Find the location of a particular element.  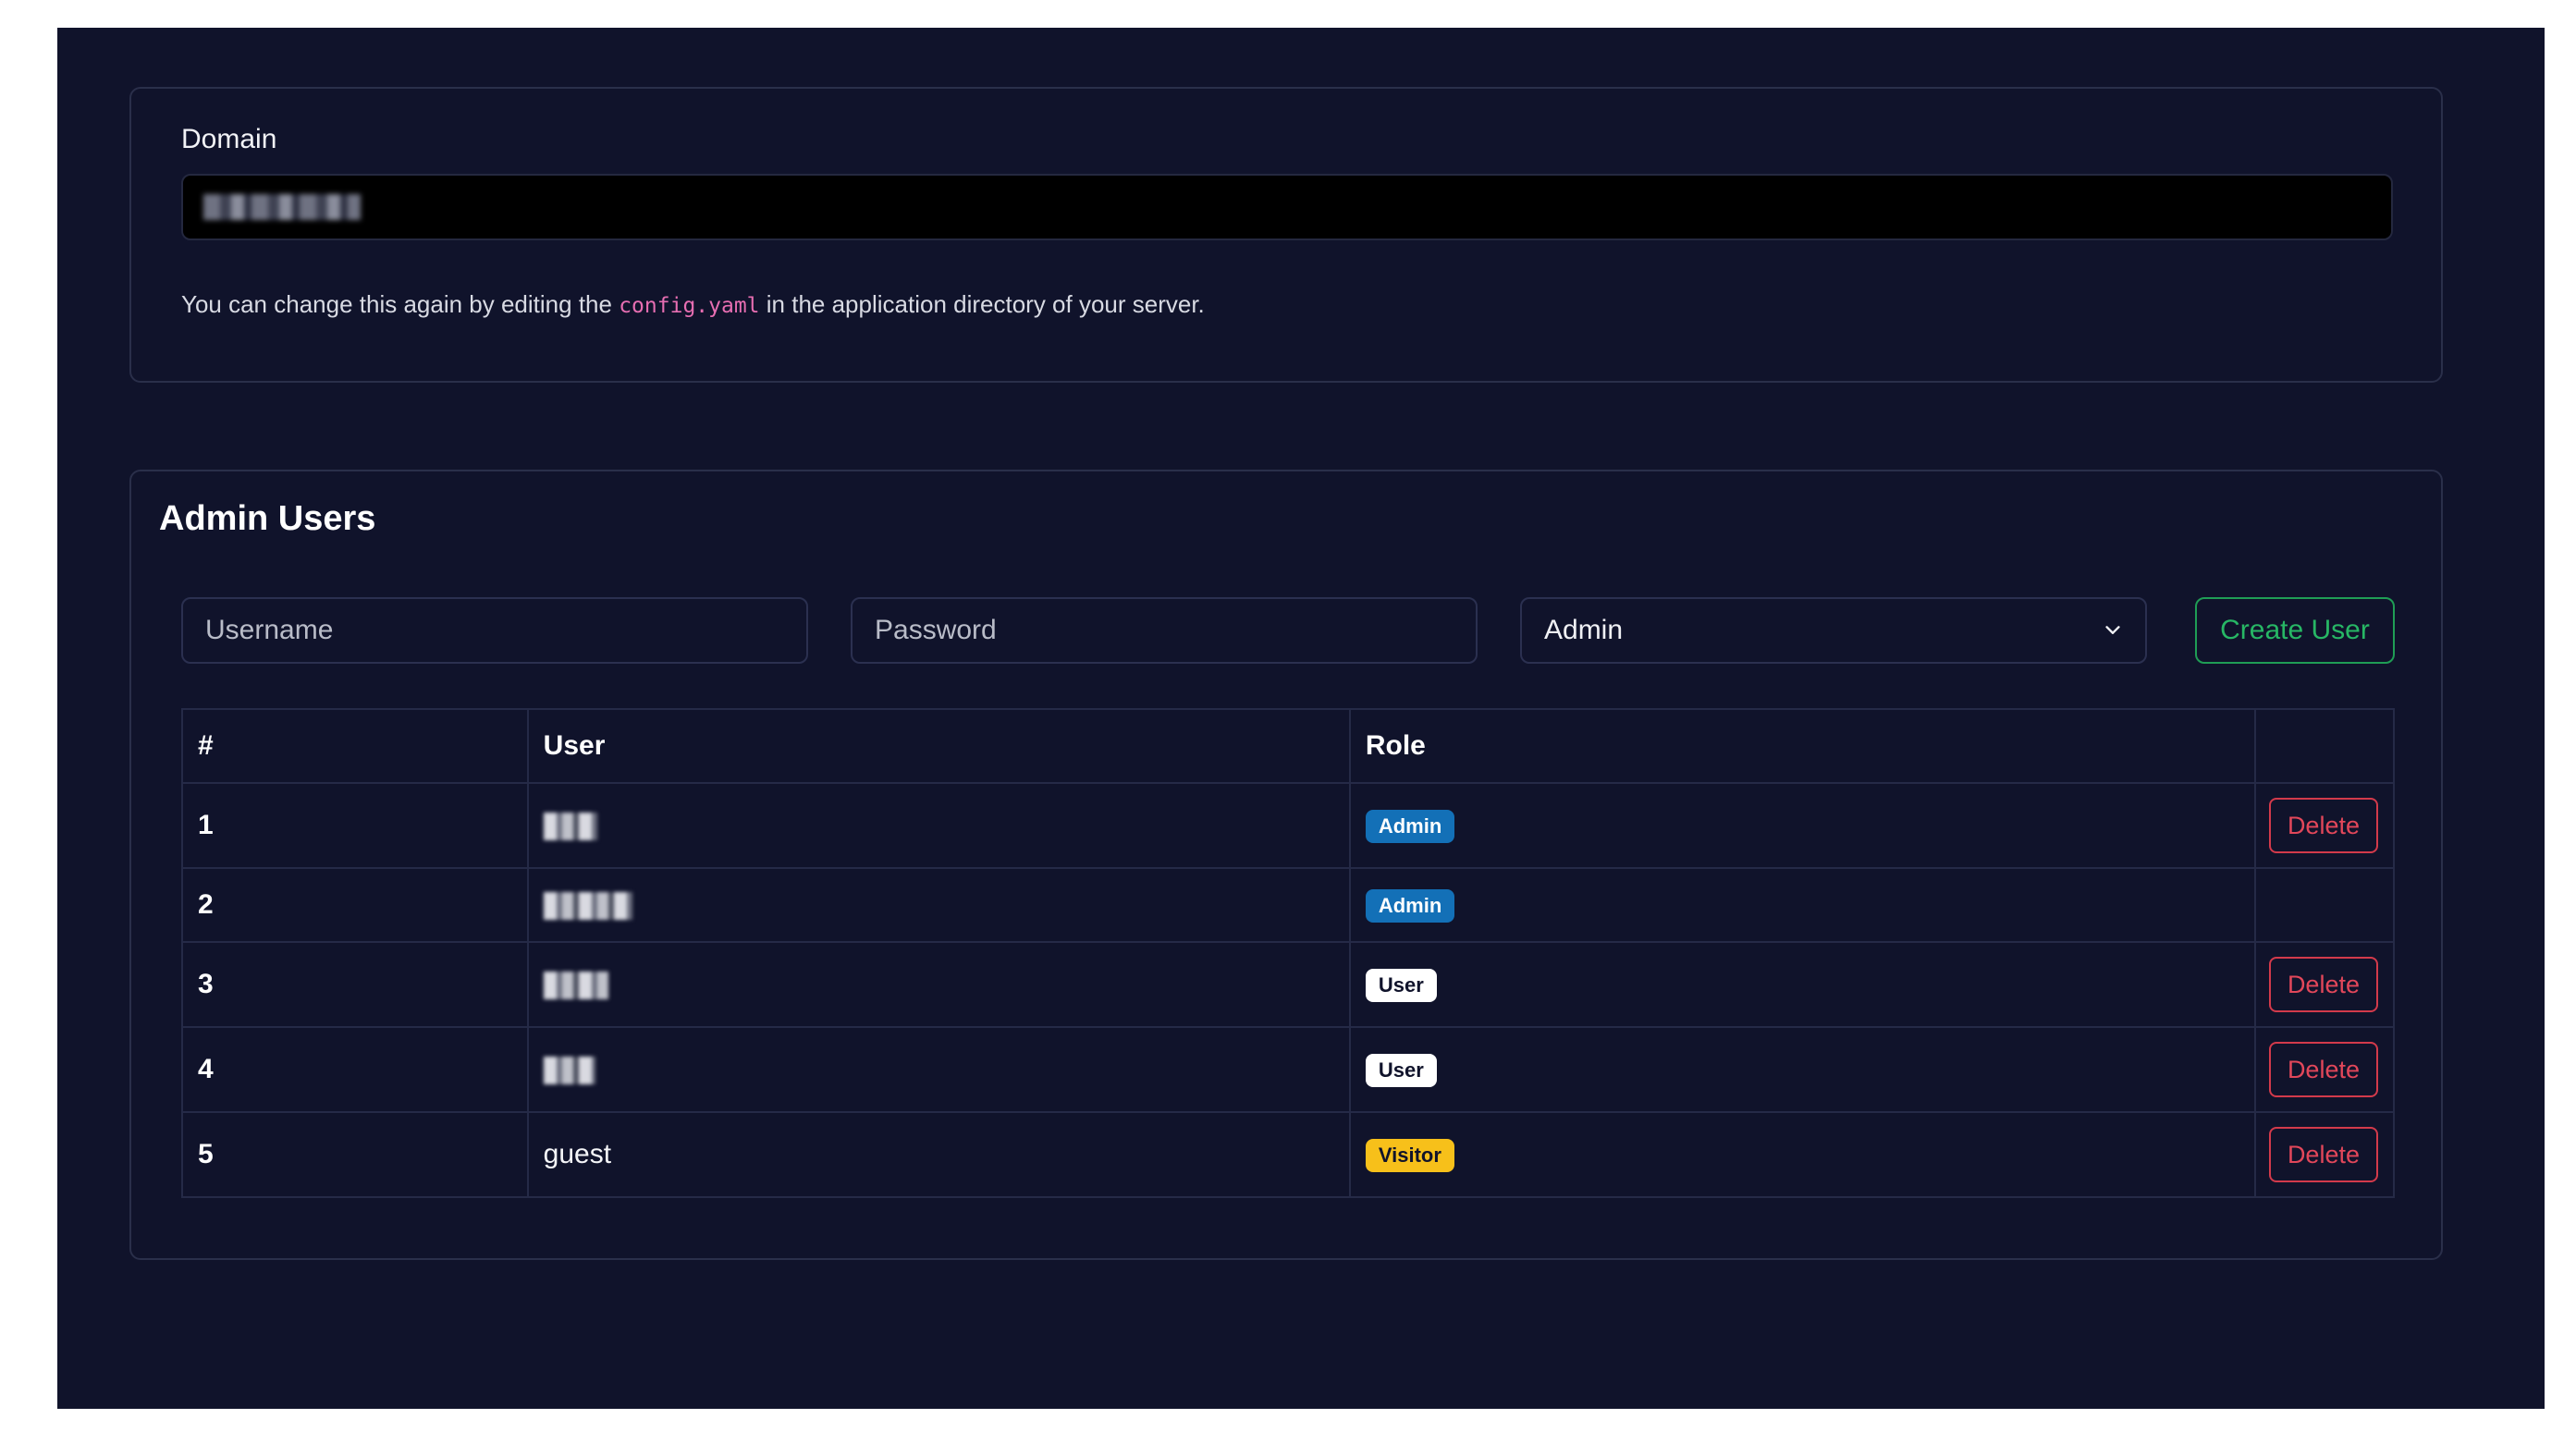

table-row: 2 Admin is located at coordinates (1288, 905).